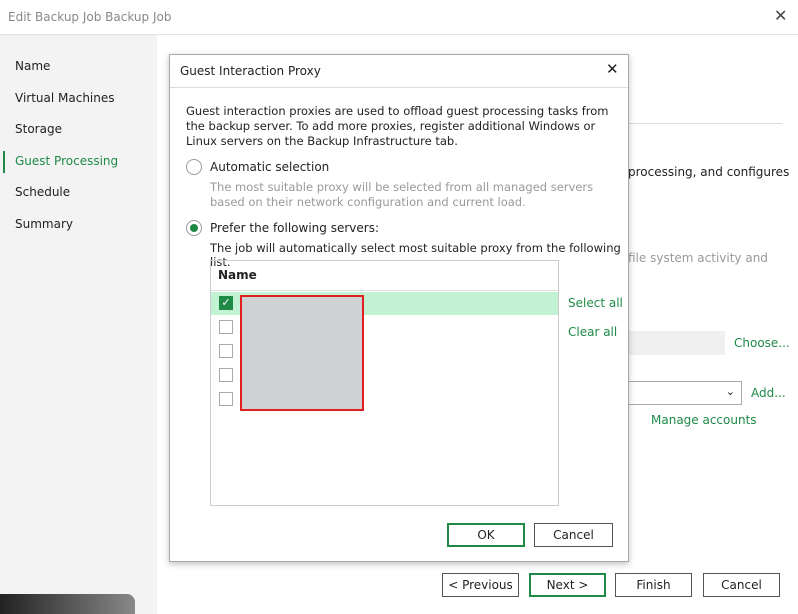 This screenshot has height=614, width=798. Describe the element at coordinates (65, 98) in the screenshot. I see `sidebar-item-virtual-machines: Virtual Machines` at that location.